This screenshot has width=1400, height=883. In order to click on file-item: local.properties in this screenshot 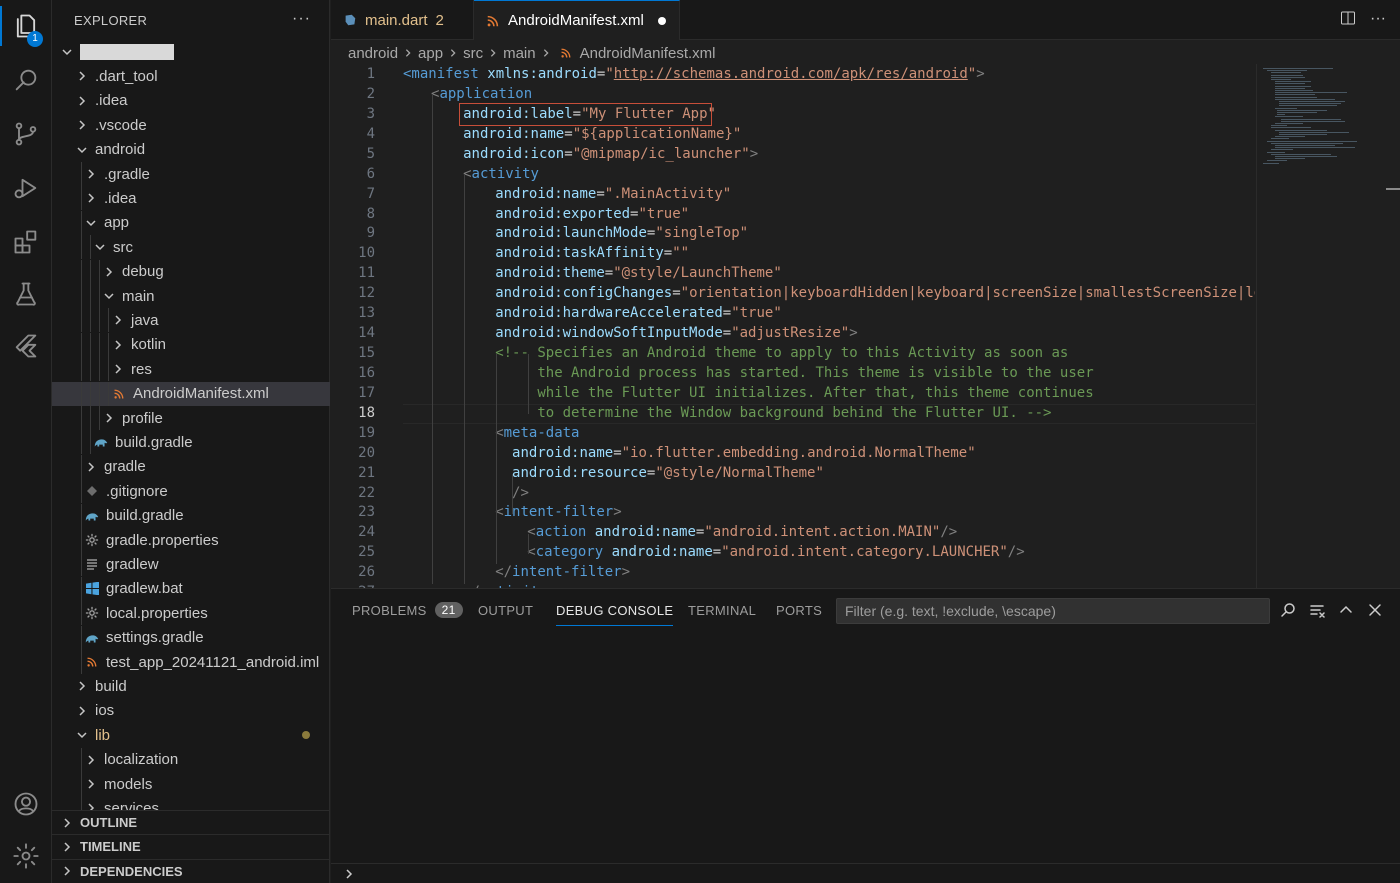, I will do `click(191, 613)`.